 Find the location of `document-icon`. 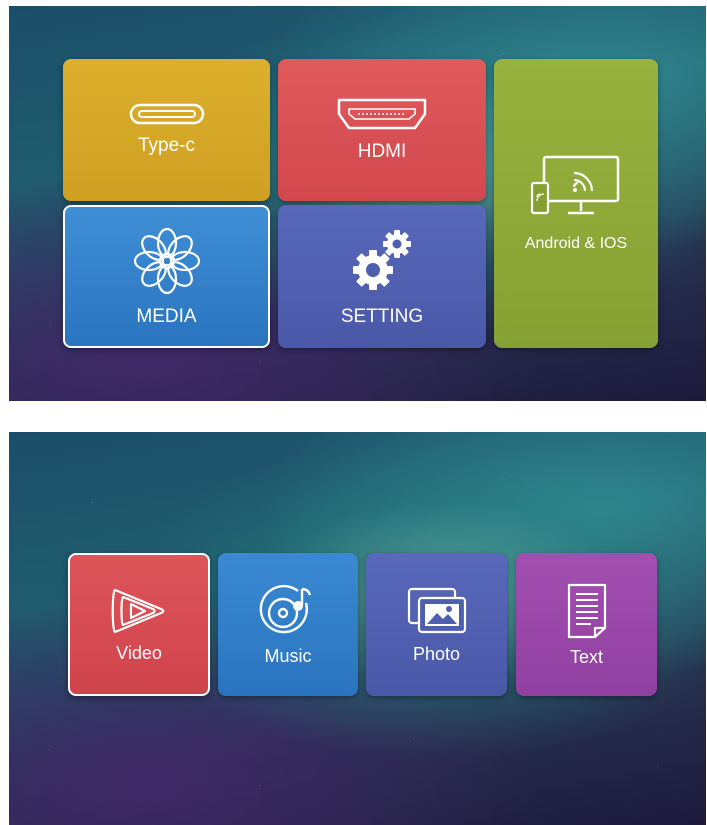

document-icon is located at coordinates (586, 610).